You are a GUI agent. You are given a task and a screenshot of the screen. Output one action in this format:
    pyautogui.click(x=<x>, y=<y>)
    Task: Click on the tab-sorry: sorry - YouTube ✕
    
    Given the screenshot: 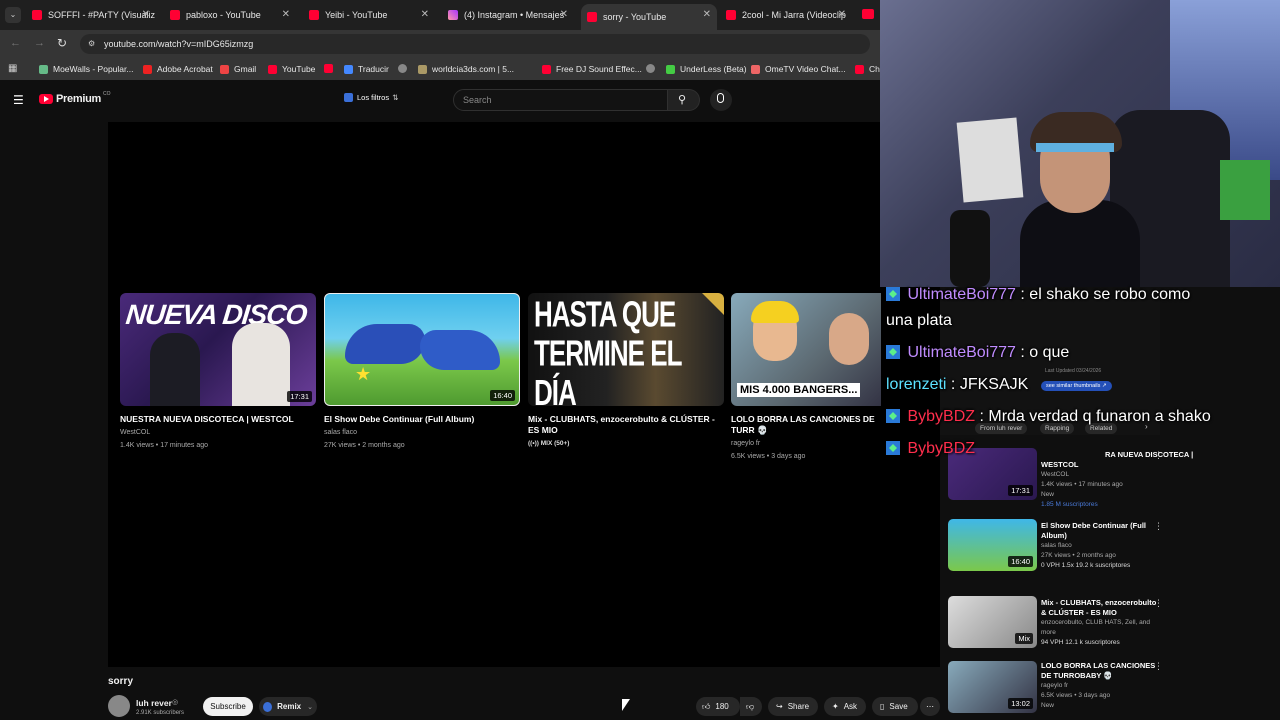 What is the action you would take?
    pyautogui.click(x=649, y=17)
    